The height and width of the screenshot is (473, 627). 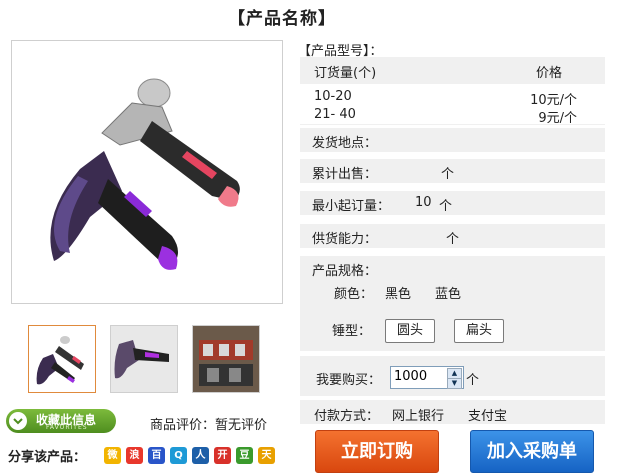 What do you see at coordinates (557, 118) in the screenshot?
I see `price-row-price: 9元/个` at bounding box center [557, 118].